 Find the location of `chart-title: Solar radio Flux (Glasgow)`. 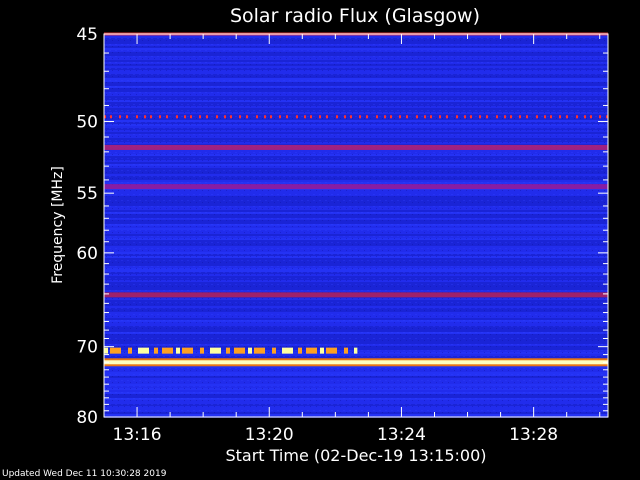

chart-title: Solar radio Flux (Glasgow) is located at coordinates (355, 16).